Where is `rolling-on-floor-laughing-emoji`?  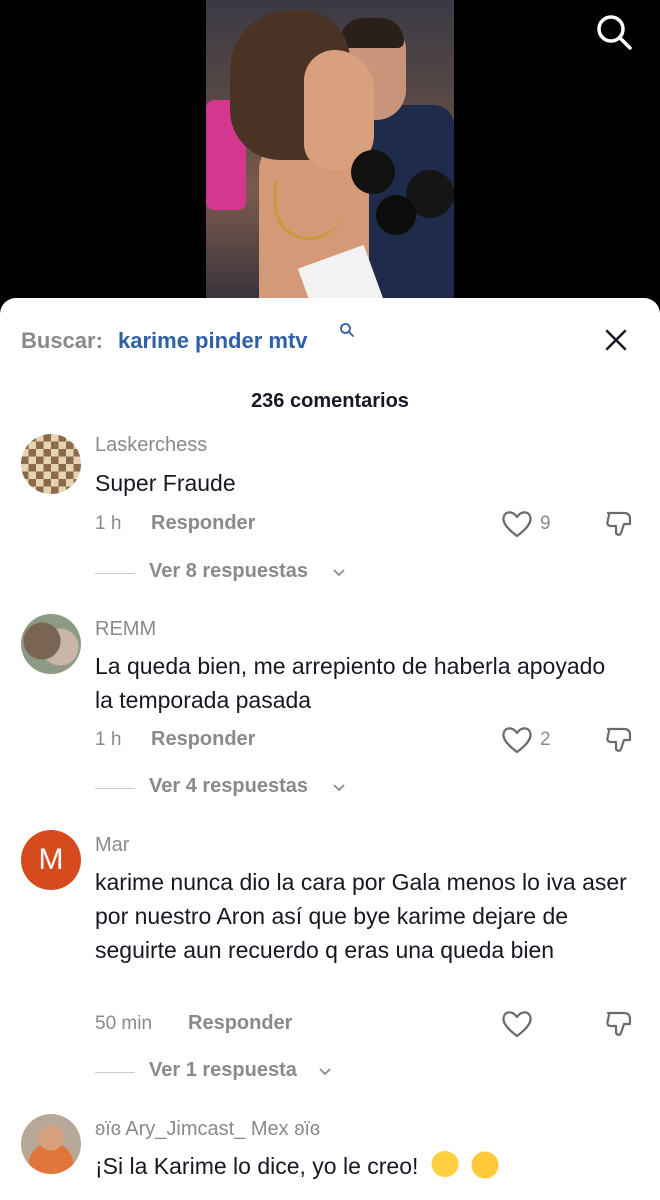 rolling-on-floor-laughing-emoji is located at coordinates (485, 1165).